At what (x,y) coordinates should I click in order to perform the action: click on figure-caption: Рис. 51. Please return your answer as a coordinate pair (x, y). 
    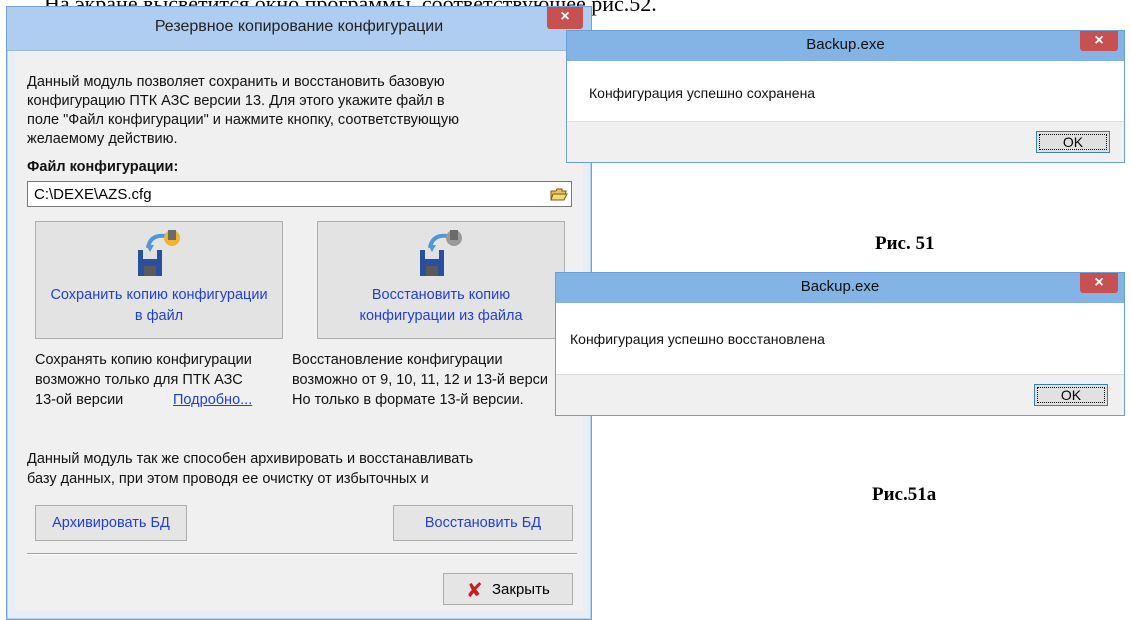
    Looking at the image, I should click on (905, 243).